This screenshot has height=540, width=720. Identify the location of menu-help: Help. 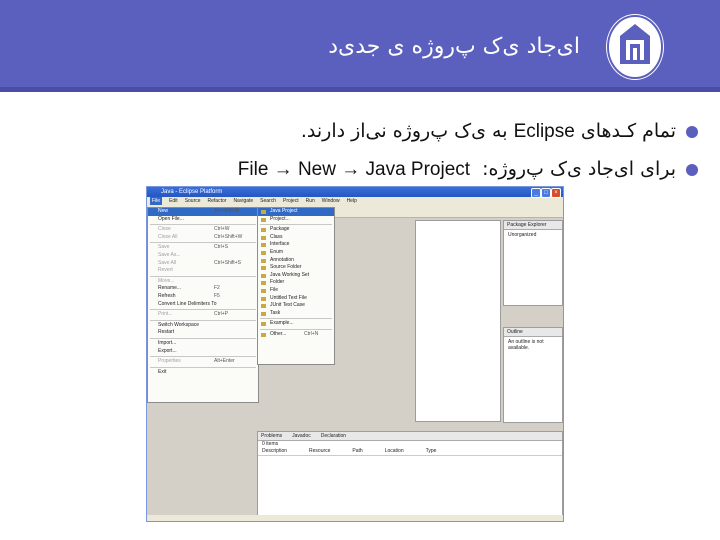
(352, 201).